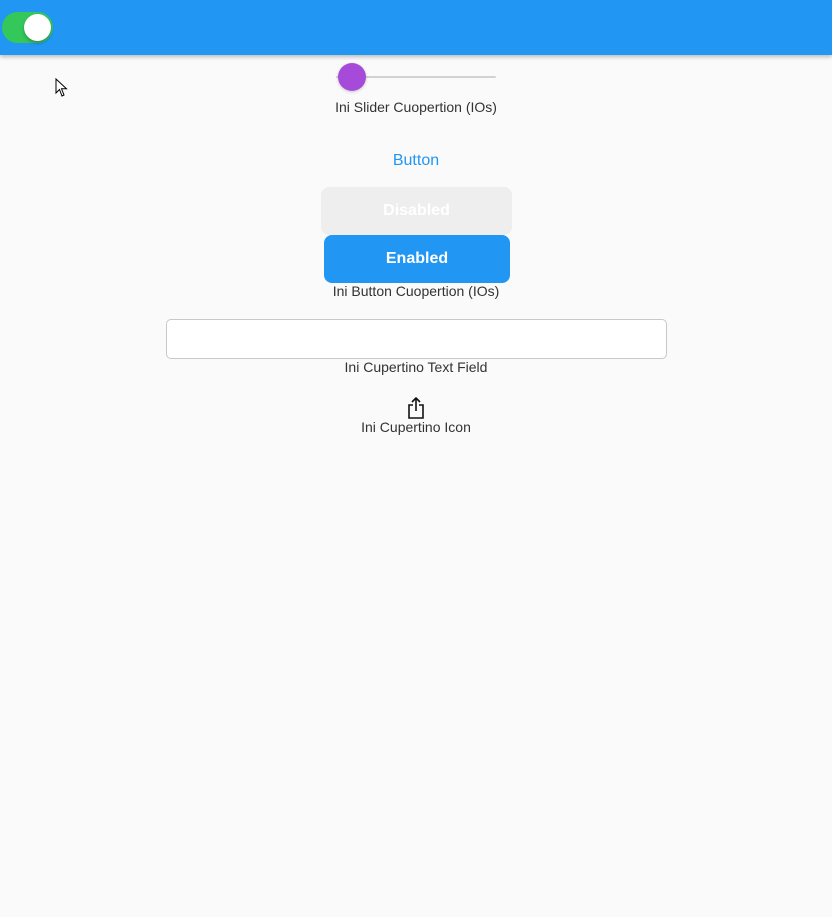 This screenshot has width=832, height=917. I want to click on text-field-caption: Ini Cupertino Text Field, so click(416, 367).